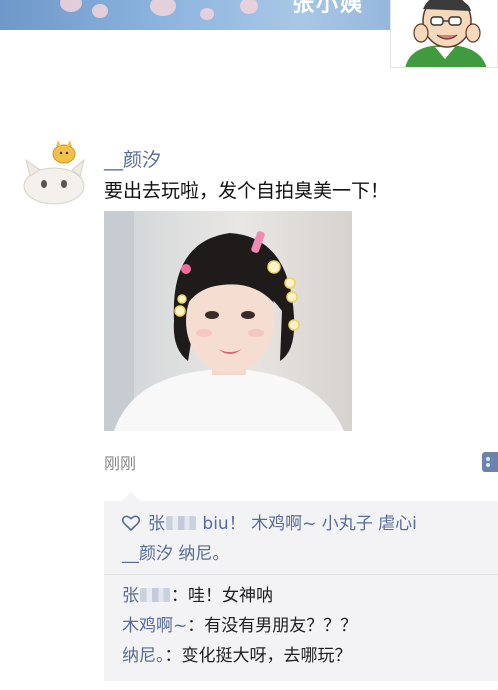 This screenshot has width=498, height=690. What do you see at coordinates (203, 554) in the screenshot?
I see `like-name: 纳尼。` at bounding box center [203, 554].